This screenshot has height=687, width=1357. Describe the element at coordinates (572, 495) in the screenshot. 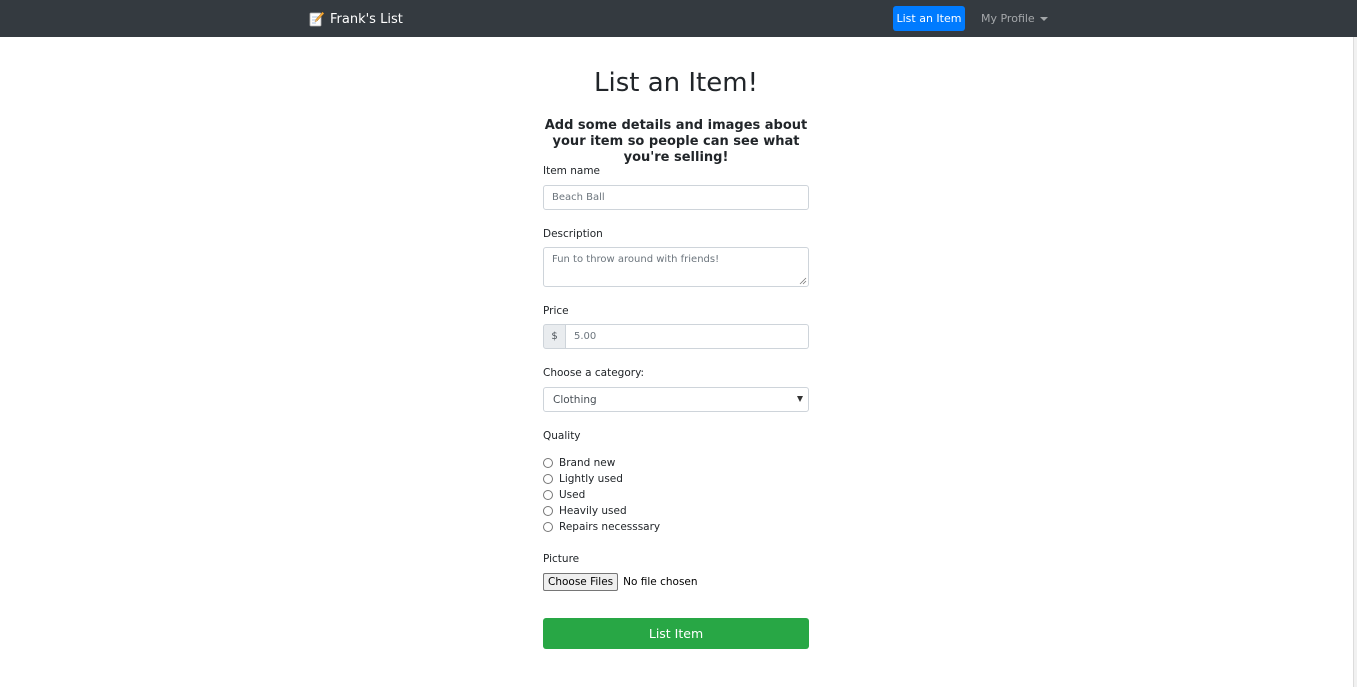

I see `radio-label: Used` at that location.